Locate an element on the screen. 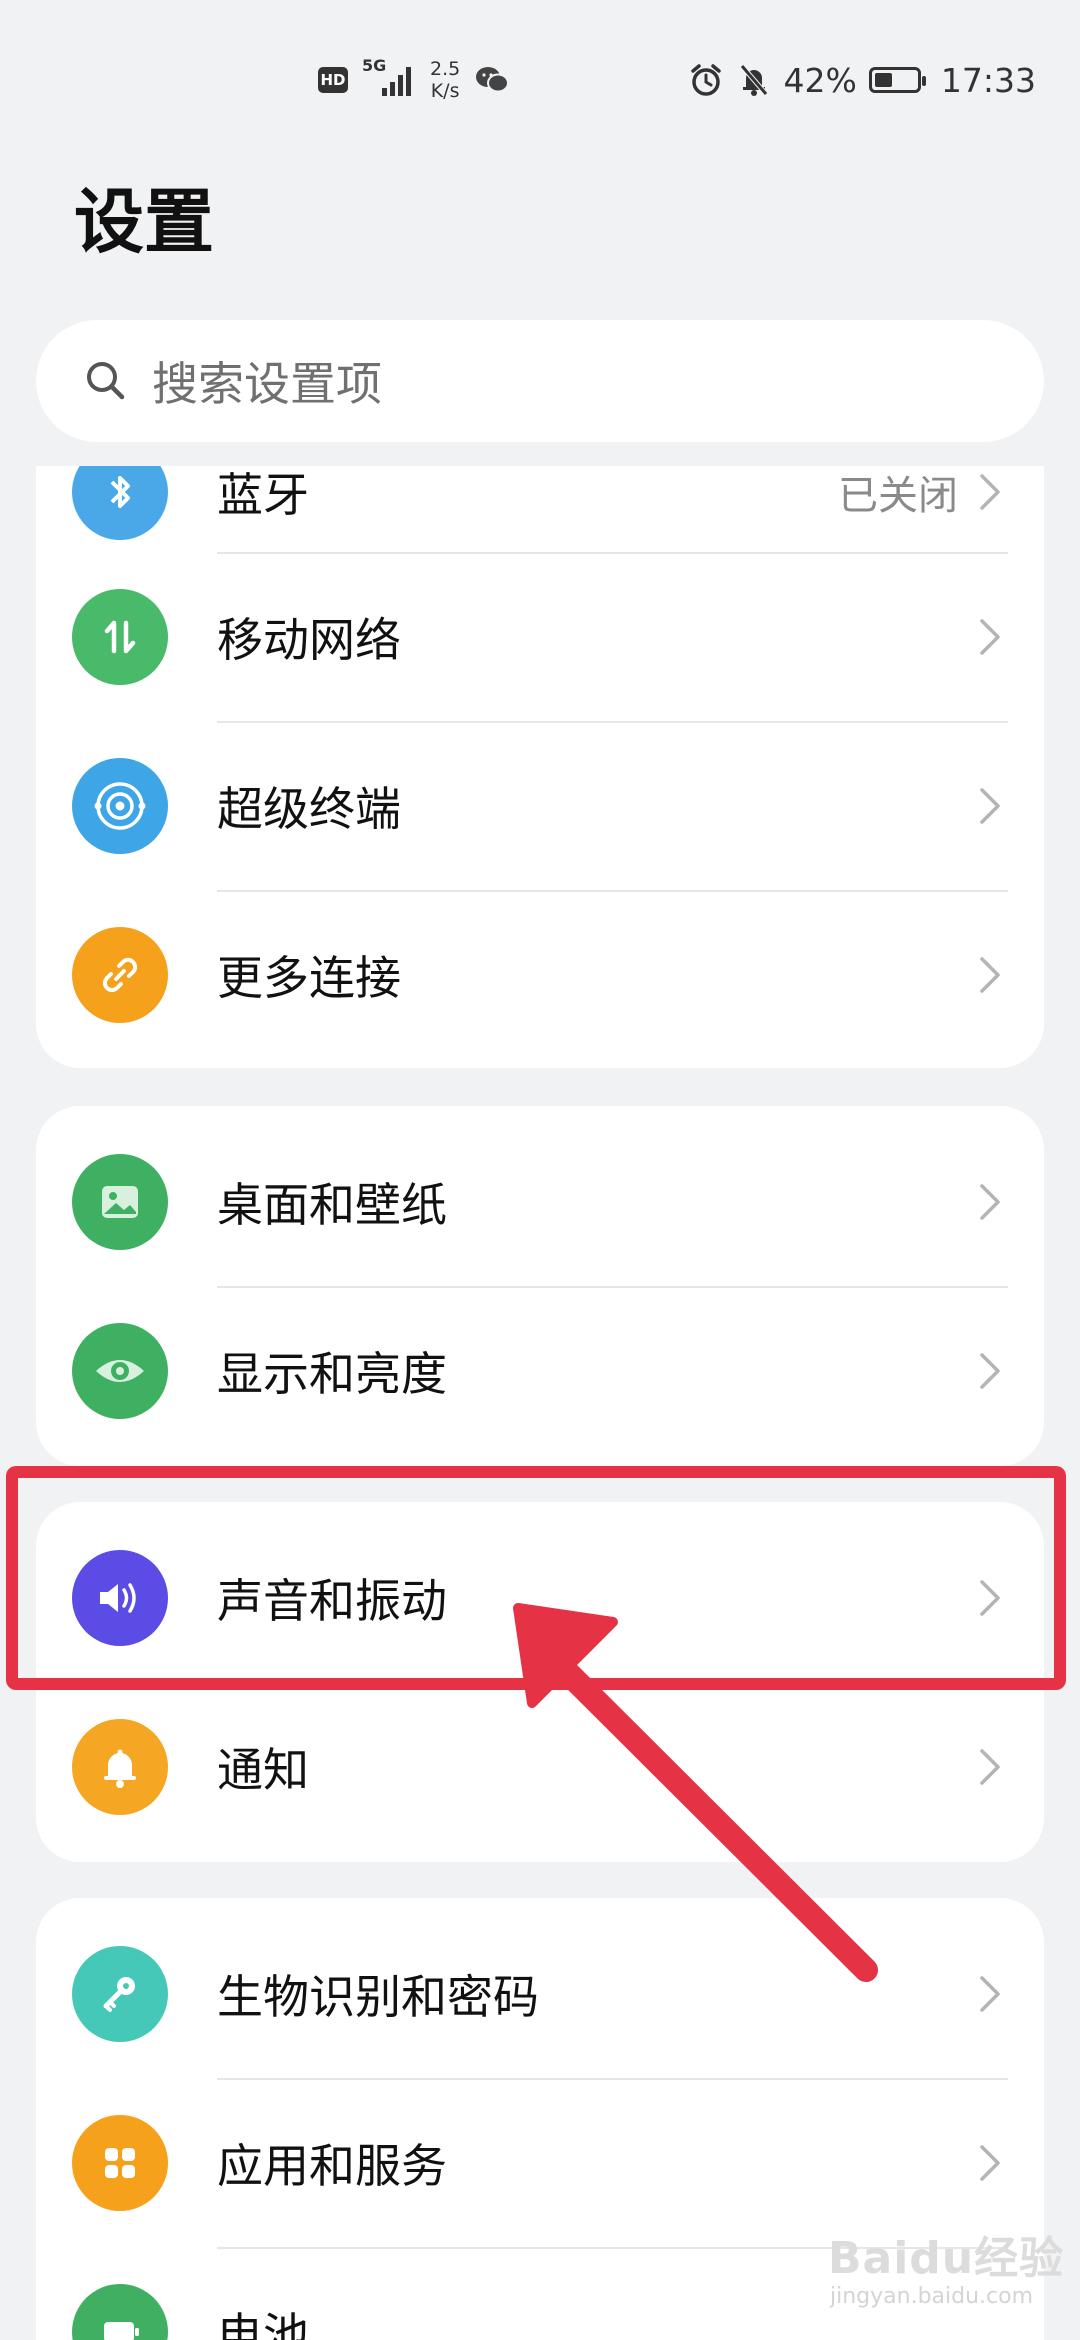 Image resolution: width=1080 pixels, height=2340 pixels. settings-item-label: 生物识别和密码 is located at coordinates (378, 1997).